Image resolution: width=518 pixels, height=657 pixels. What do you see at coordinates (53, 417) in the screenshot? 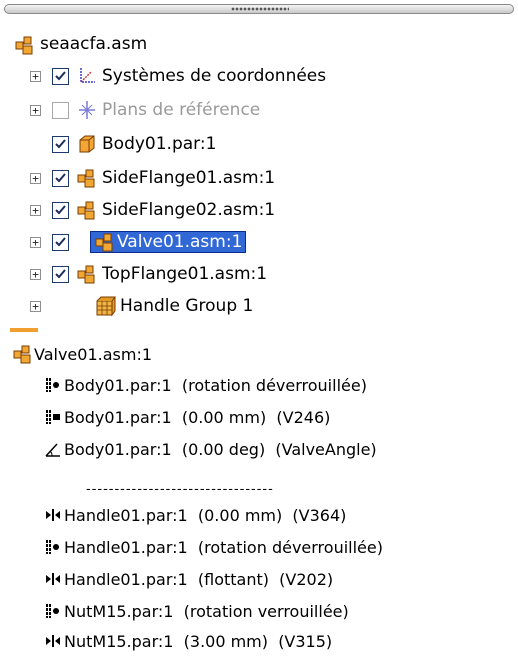
I see `planar-align-icon` at bounding box center [53, 417].